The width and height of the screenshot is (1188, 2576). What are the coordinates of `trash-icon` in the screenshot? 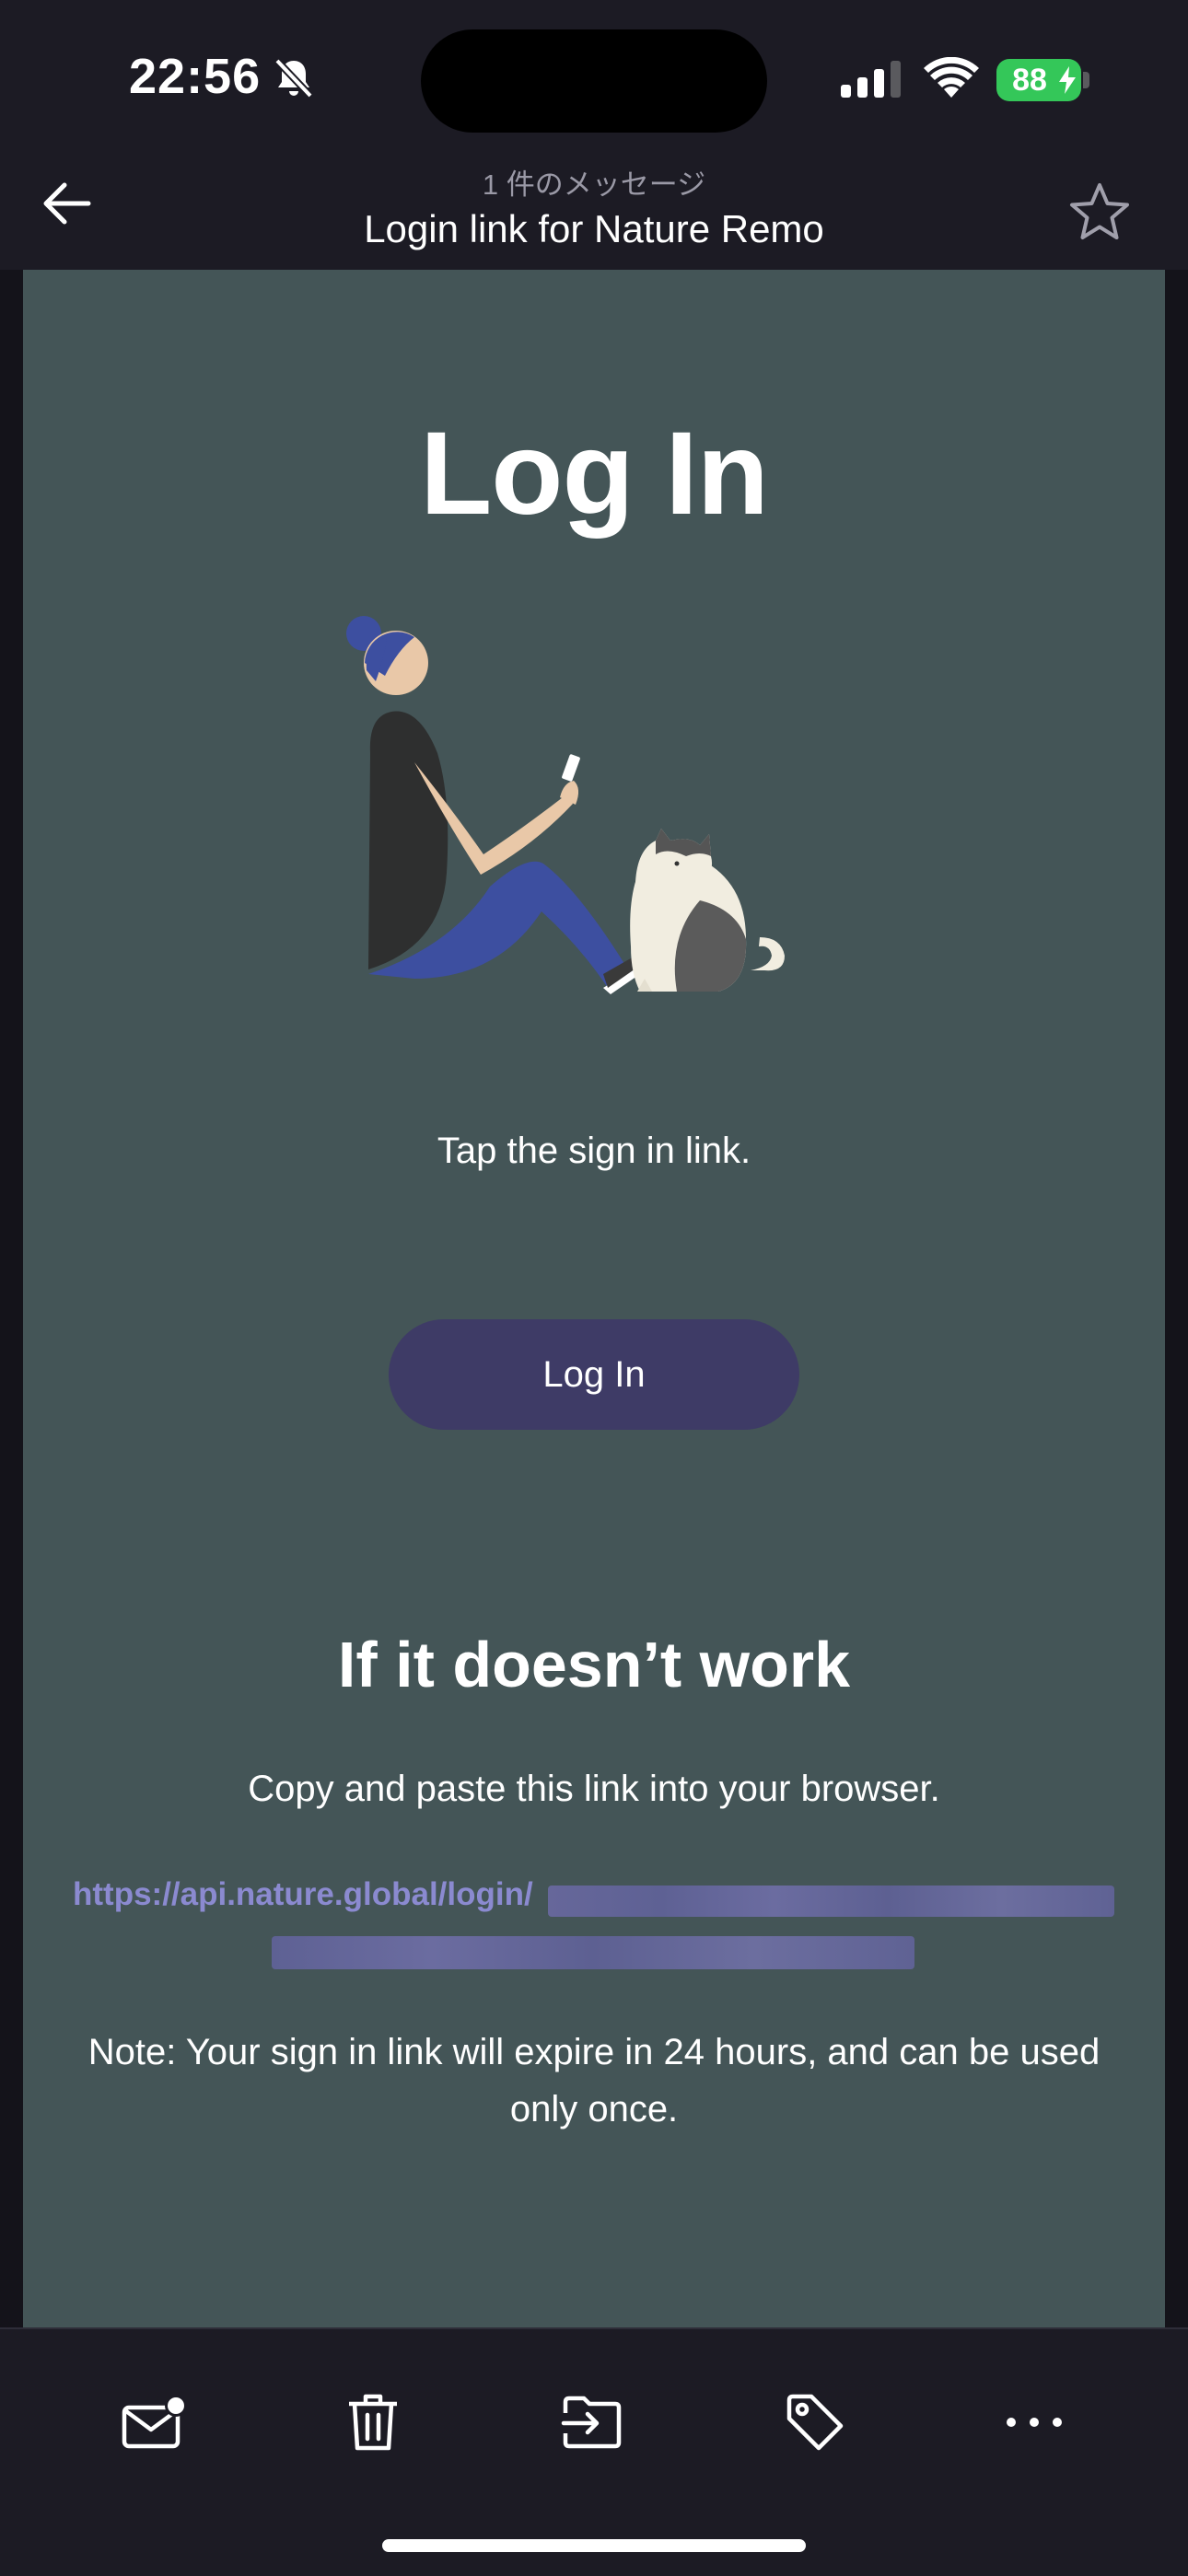 It's located at (373, 2422).